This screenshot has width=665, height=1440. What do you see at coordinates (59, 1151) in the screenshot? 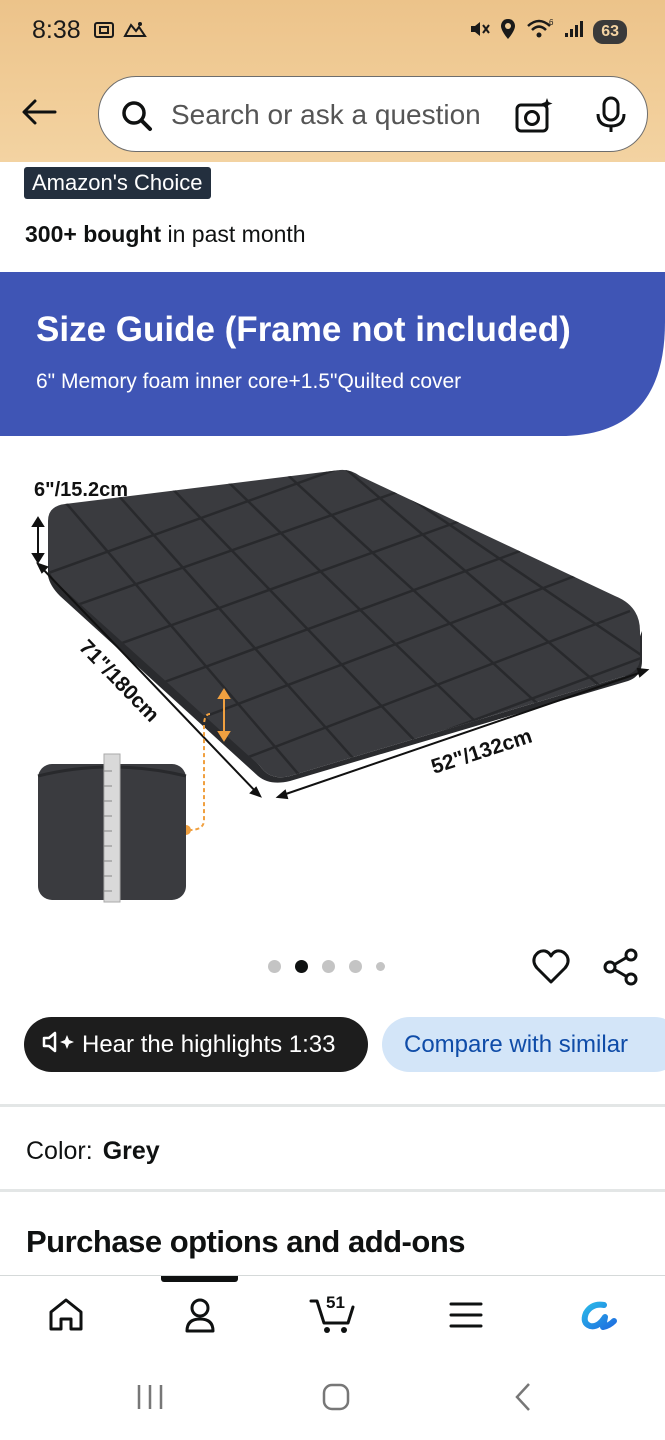
I see `color-label: Color:` at bounding box center [59, 1151].